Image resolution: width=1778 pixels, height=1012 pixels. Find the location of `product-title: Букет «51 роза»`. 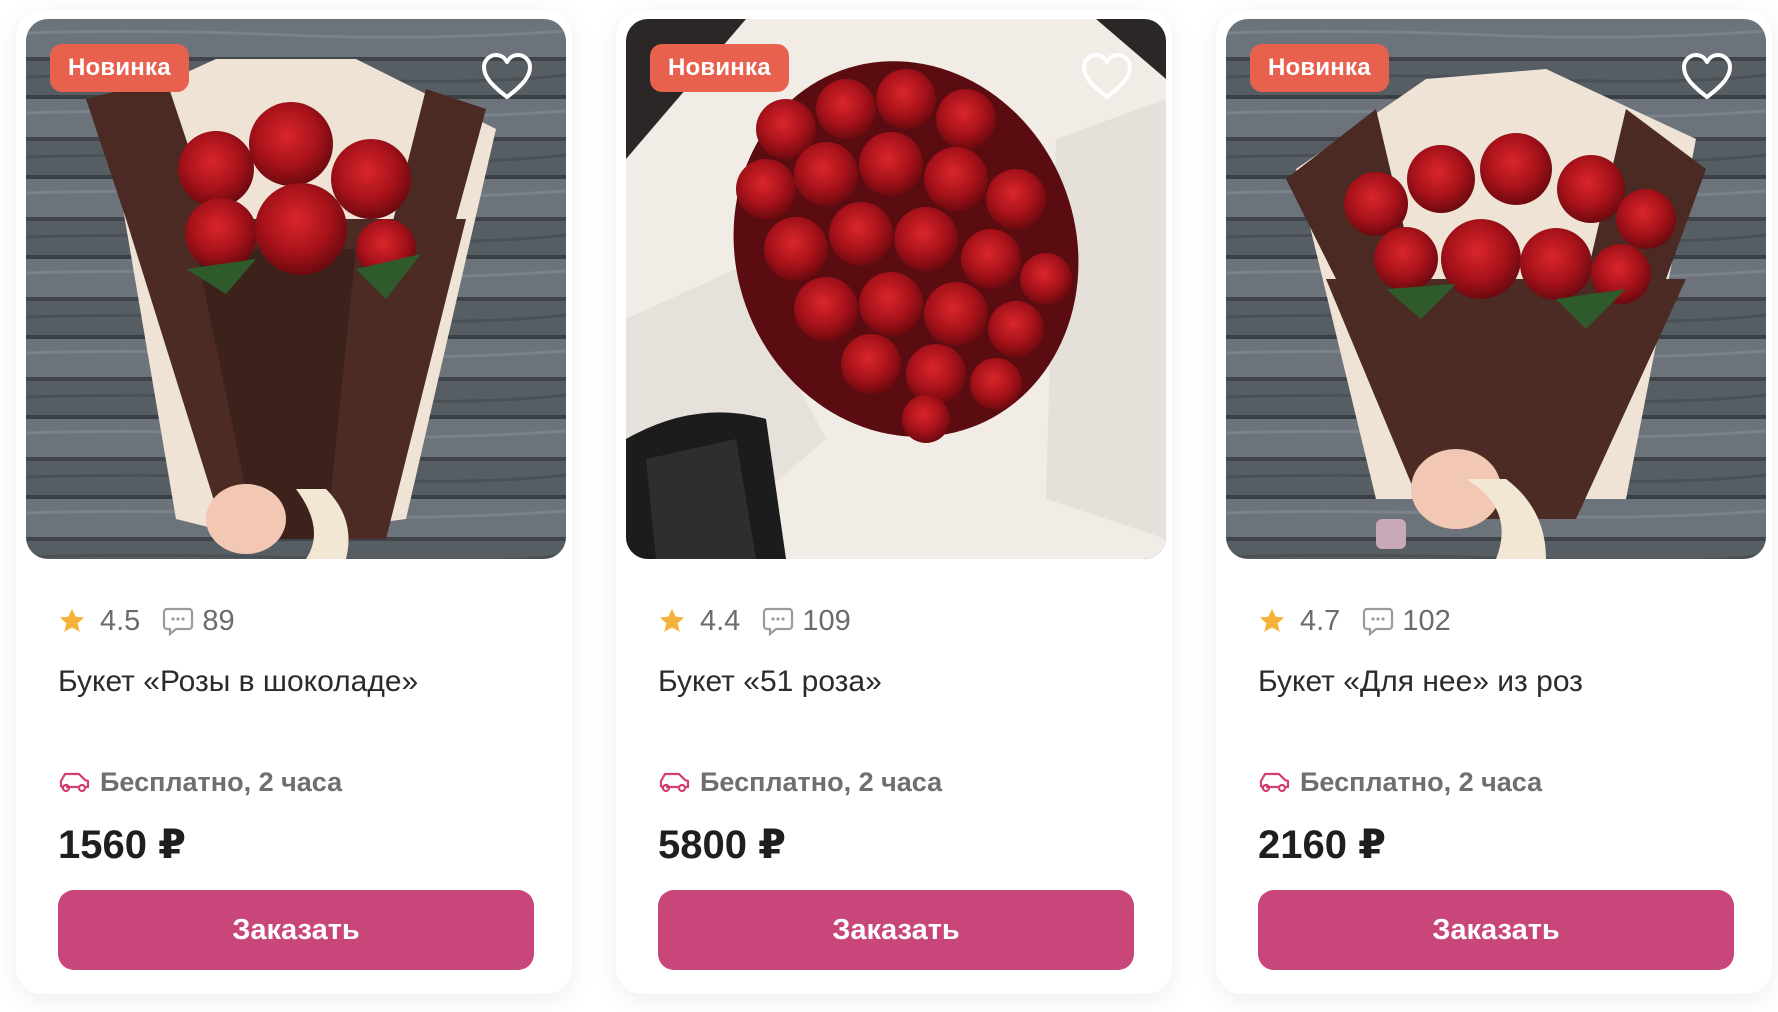

product-title: Букет «51 роза» is located at coordinates (898, 682).